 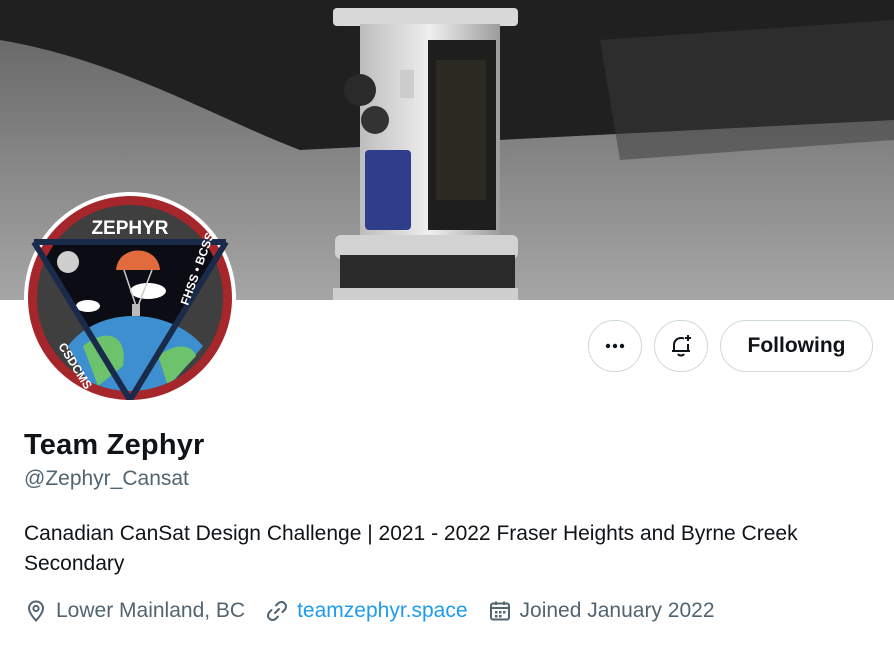 I want to click on website-item: teamzephyr.space, so click(x=366, y=611).